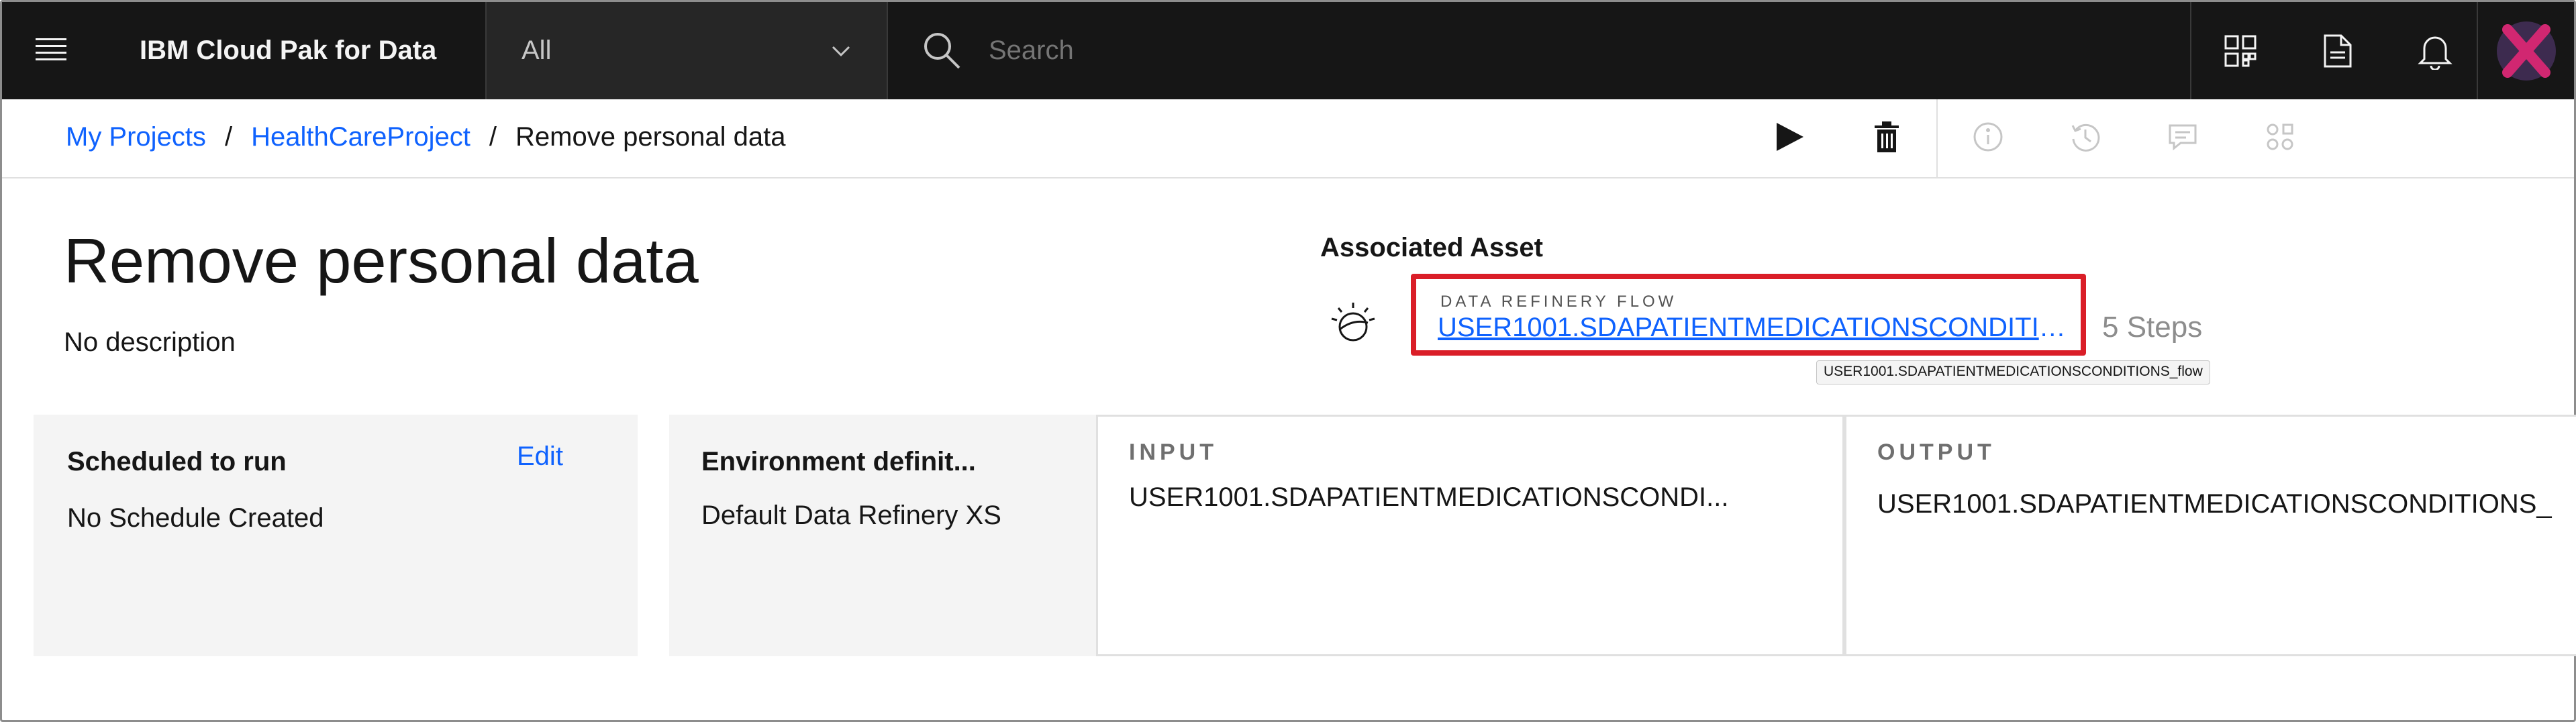  I want to click on job-toolbar, so click(2034, 138).